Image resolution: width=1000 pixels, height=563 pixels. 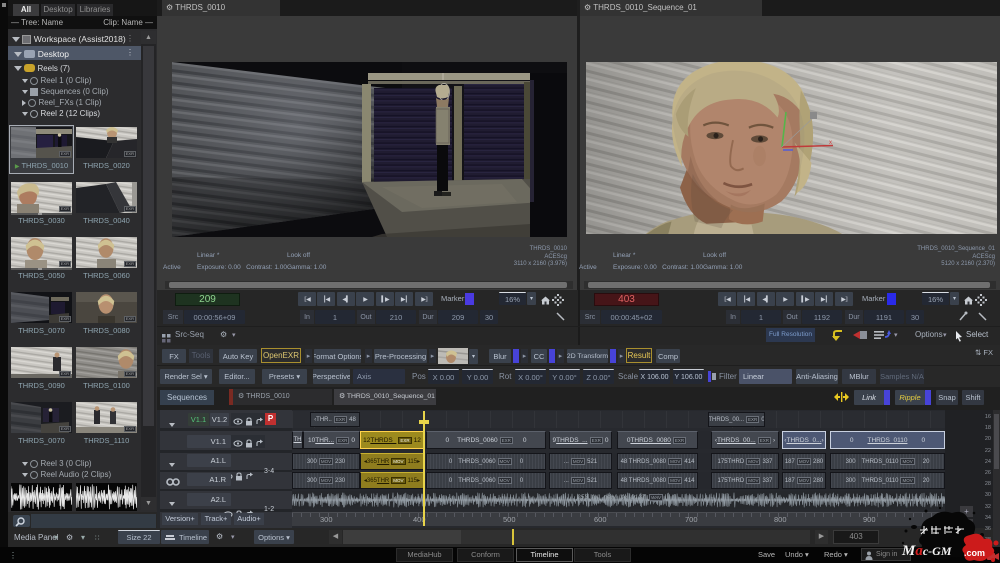 I want to click on svg-text: .com, so click(x=974, y=553).